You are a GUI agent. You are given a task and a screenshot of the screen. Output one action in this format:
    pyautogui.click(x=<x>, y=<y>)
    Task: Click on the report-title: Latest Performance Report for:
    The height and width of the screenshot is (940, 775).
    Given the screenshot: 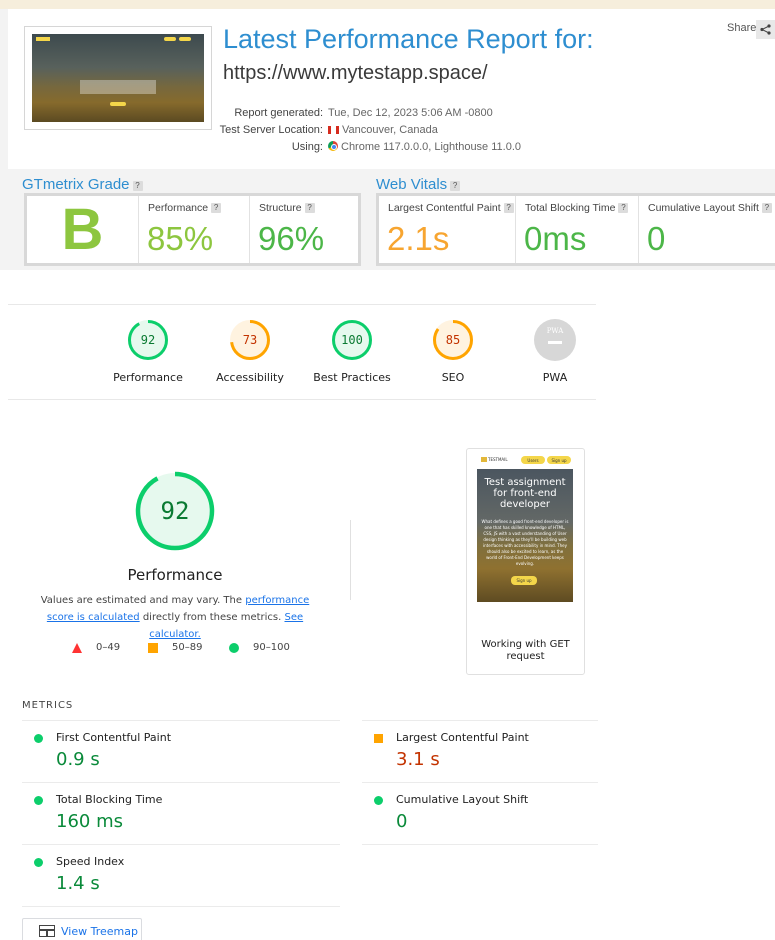 What is the action you would take?
    pyautogui.click(x=408, y=39)
    